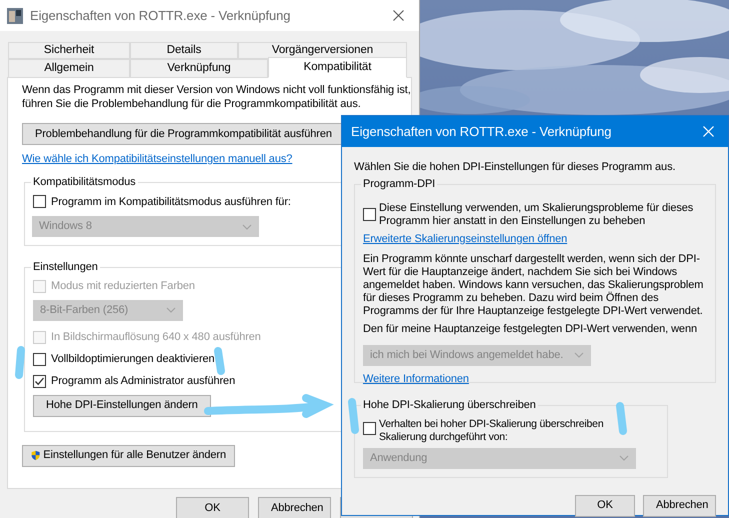  I want to click on shield-icon, so click(35, 455).